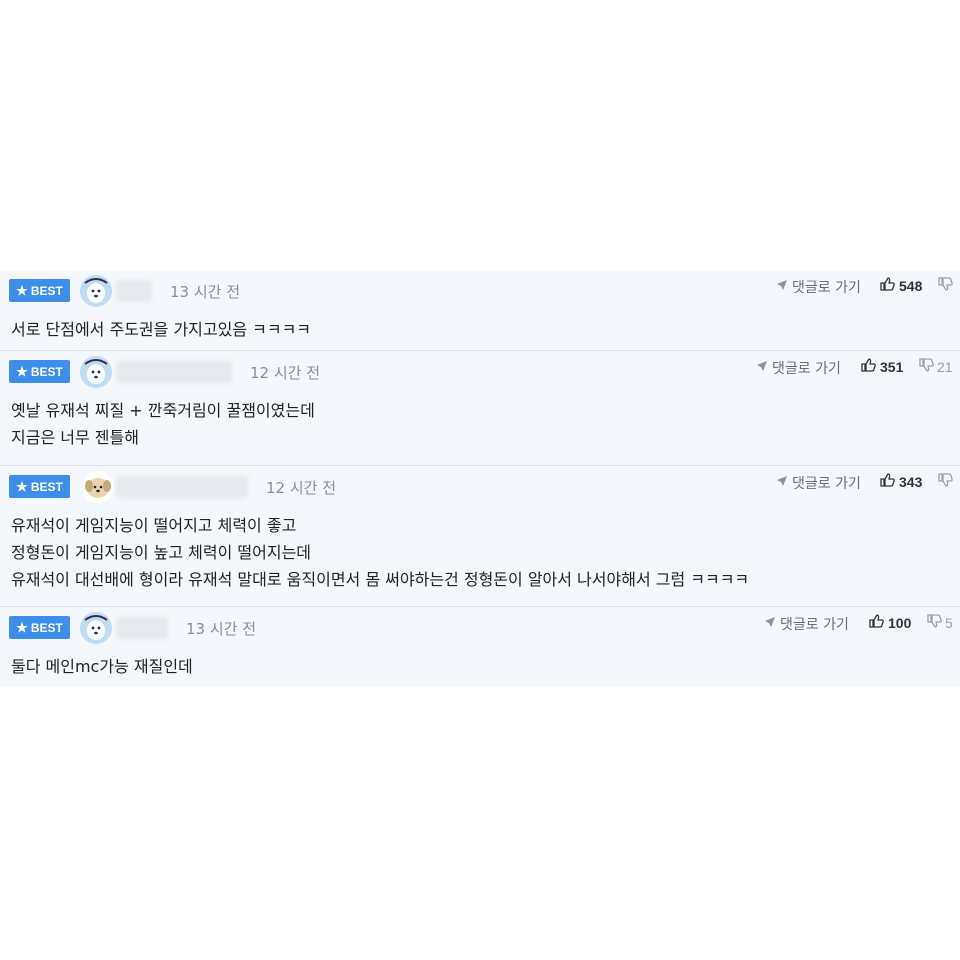 The width and height of the screenshot is (960, 960). Describe the element at coordinates (892, 366) in the screenshot. I see `like-count: 351` at that location.